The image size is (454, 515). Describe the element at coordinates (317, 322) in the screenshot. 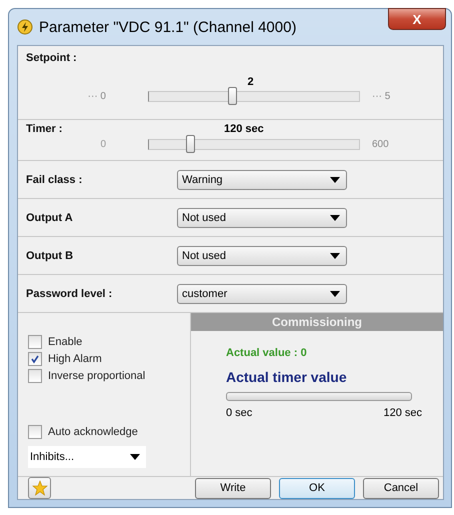

I see `section-header: Commissioning` at that location.